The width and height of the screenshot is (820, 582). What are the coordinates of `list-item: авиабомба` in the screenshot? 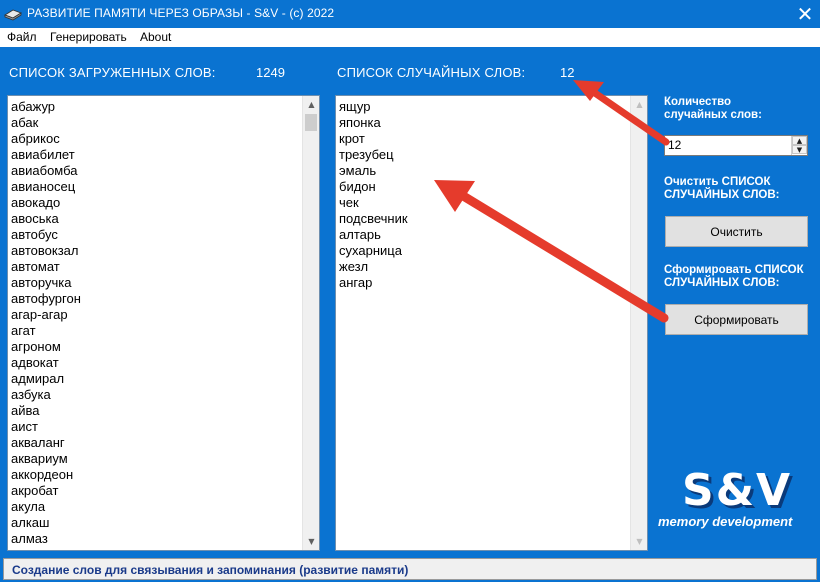 It's located at (156, 171).